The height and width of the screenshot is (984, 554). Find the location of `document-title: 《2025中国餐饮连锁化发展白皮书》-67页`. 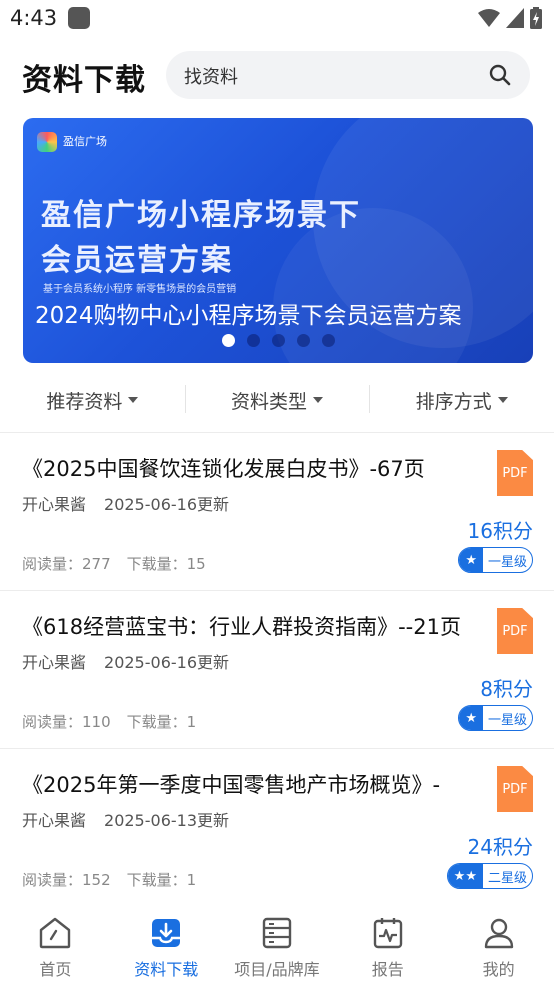

document-title: 《2025中国餐饮连锁化发展白皮书》-67页 is located at coordinates (223, 469).